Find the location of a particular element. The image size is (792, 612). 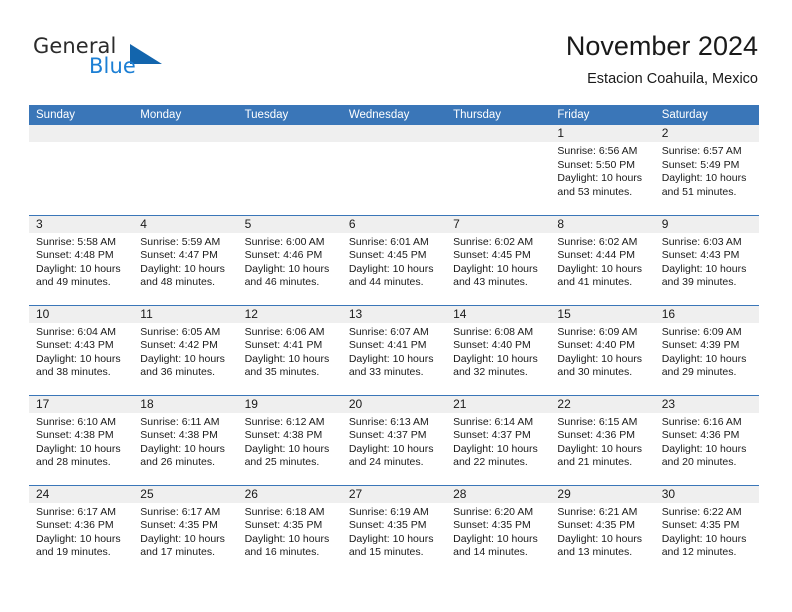

daylight-line-2: and 51 minutes. is located at coordinates (699, 191).